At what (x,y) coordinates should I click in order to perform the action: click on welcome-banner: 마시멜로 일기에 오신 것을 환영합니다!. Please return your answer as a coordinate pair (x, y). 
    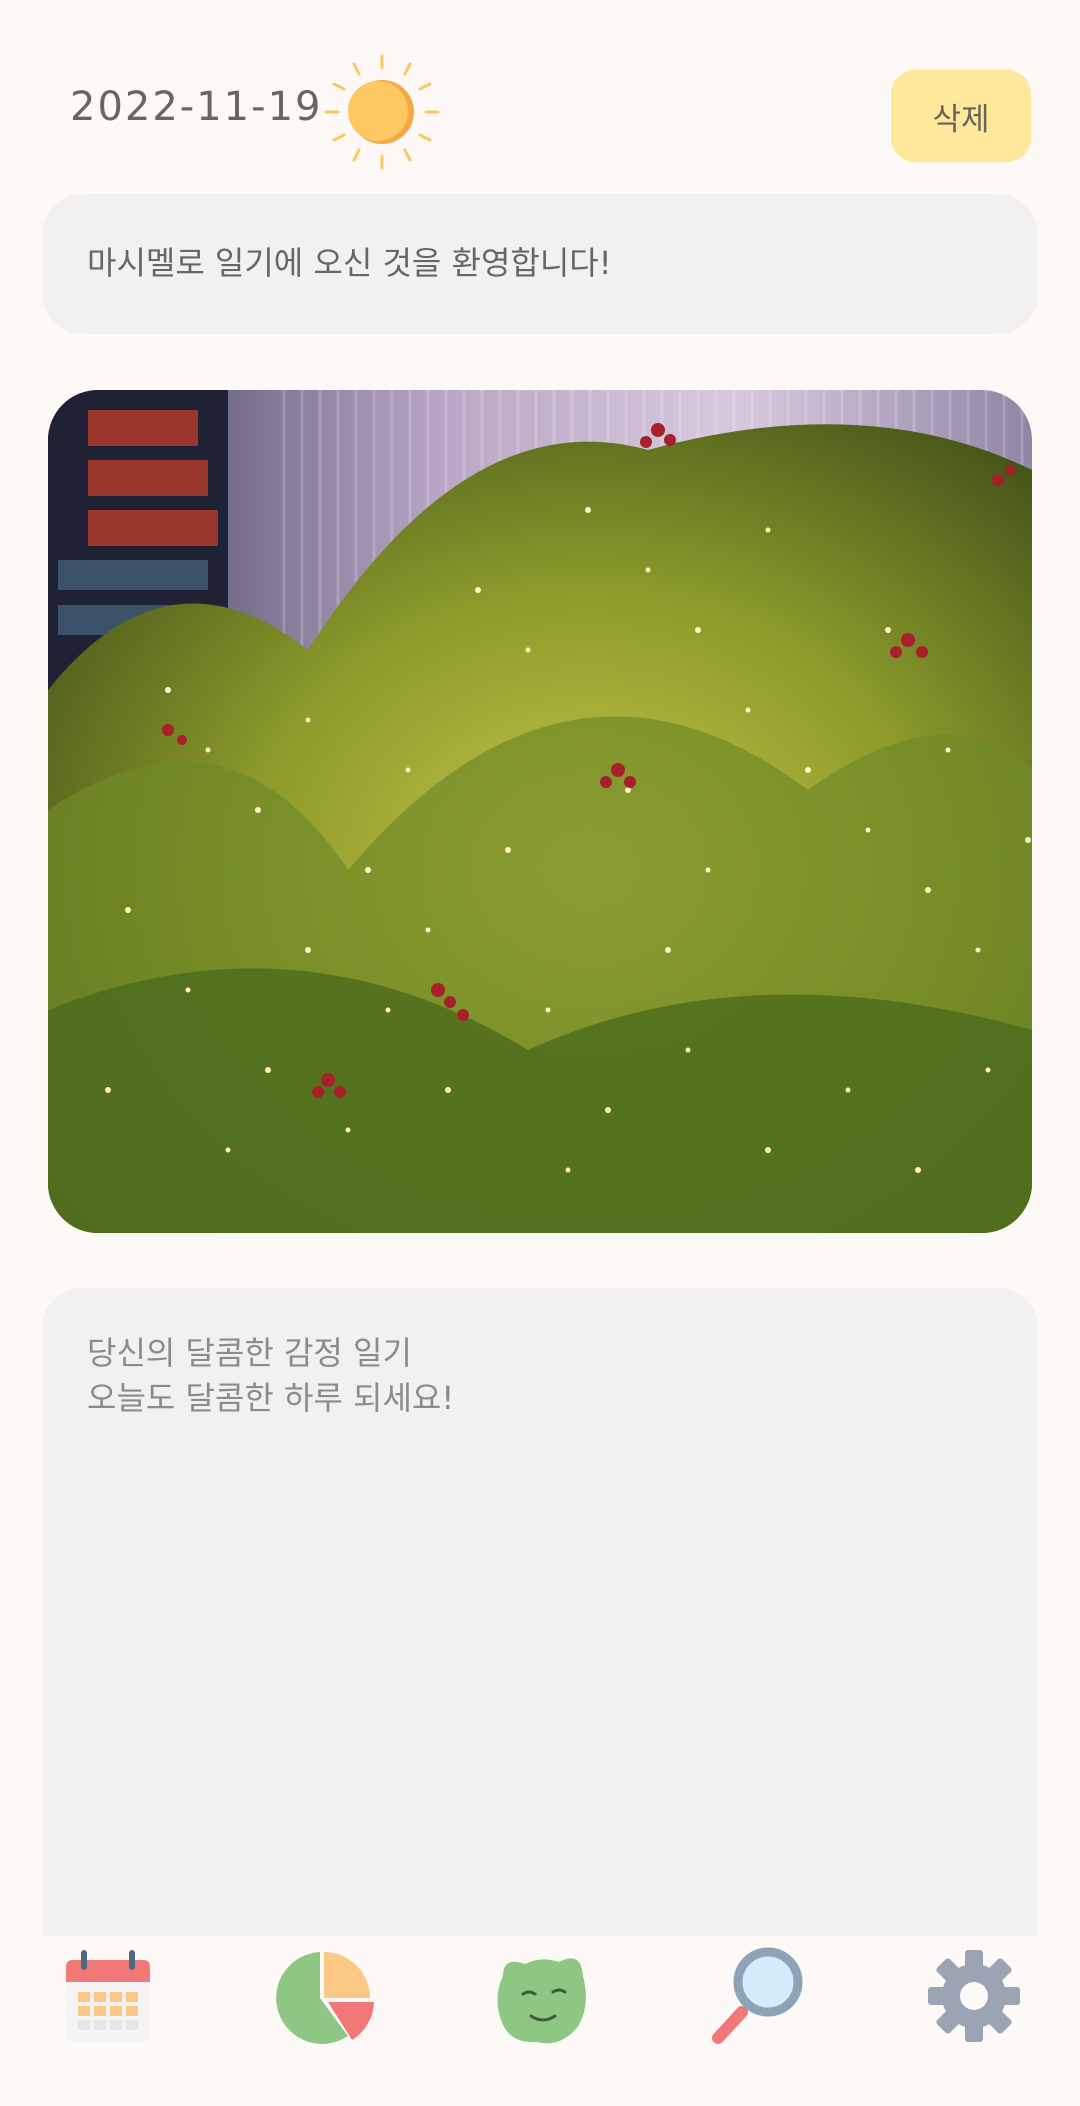
    Looking at the image, I should click on (540, 264).